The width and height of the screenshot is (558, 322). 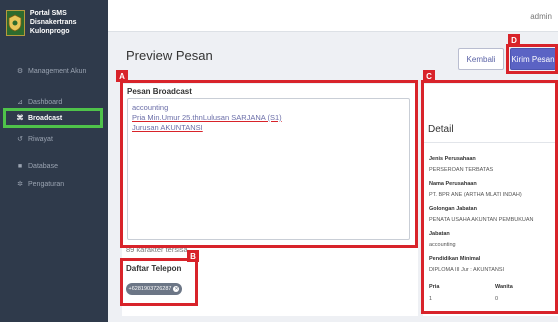 What do you see at coordinates (53, 18) in the screenshot?
I see `brand-title: Portal SMS Disnakertrans` at bounding box center [53, 18].